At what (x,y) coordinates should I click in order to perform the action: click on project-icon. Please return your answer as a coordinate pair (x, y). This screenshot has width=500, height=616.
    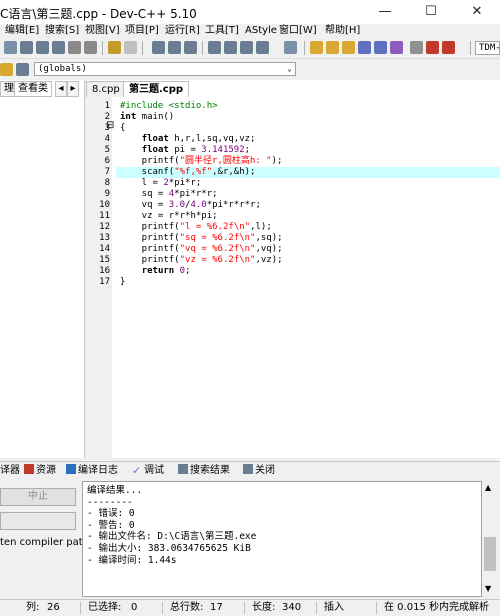
    Looking at the image, I should click on (6, 69).